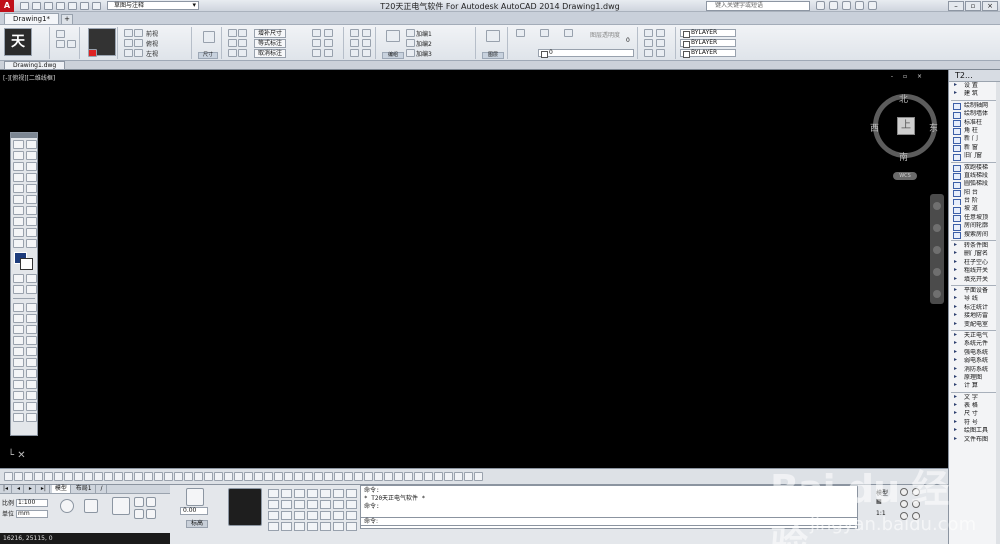  I want to click on size-button: 尺寸, so click(208, 55).